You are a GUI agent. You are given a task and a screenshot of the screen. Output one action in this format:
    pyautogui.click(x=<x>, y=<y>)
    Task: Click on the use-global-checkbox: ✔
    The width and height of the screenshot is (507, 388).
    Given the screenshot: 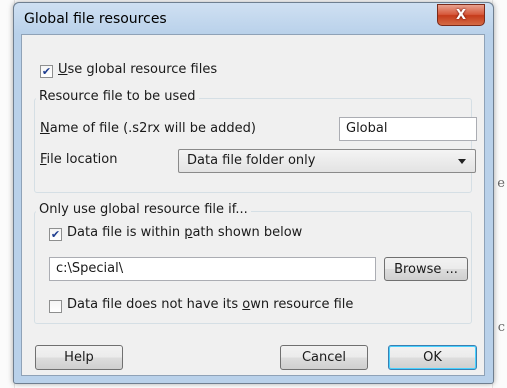 What is the action you would take?
    pyautogui.click(x=46, y=71)
    